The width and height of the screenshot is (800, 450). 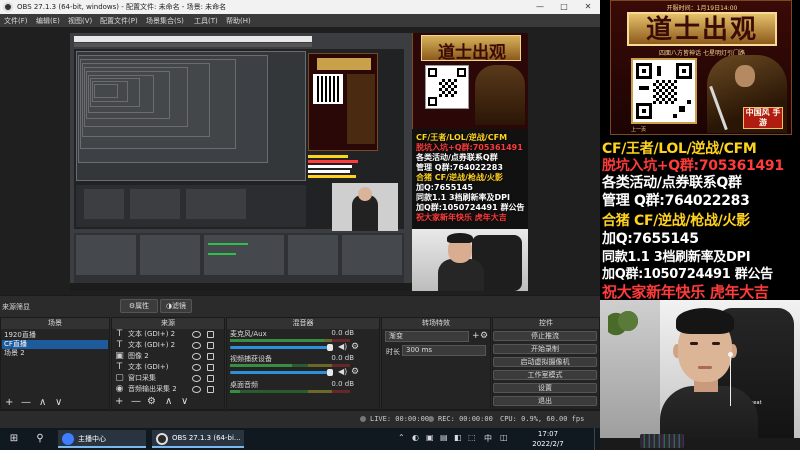 I want to click on clock-date: 2022/2/7, so click(x=548, y=444).